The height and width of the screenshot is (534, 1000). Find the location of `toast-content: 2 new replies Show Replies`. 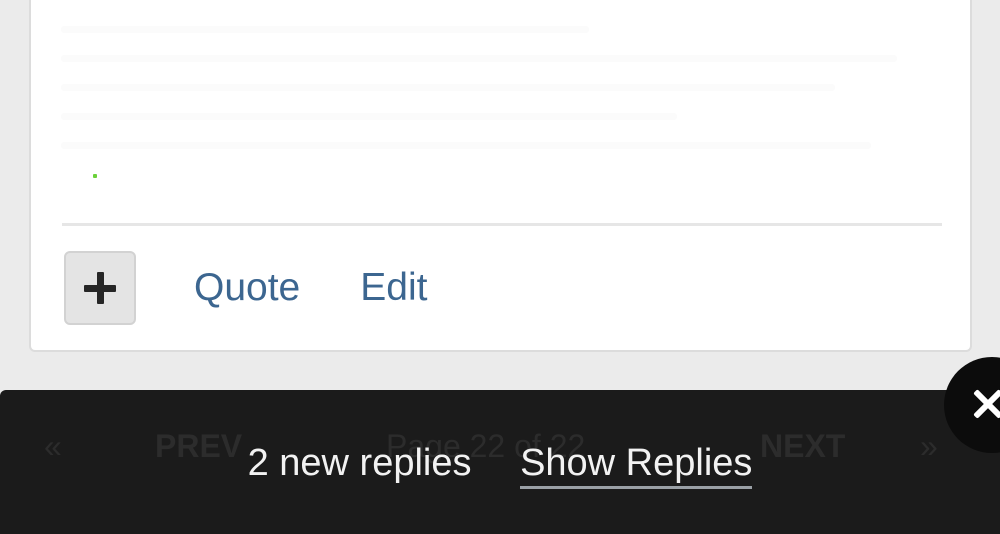

toast-content: 2 new replies Show Replies is located at coordinates (500, 465).